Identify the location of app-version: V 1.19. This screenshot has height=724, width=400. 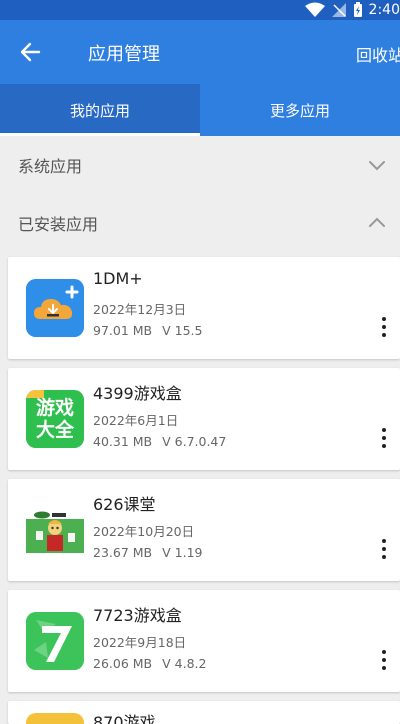
(182, 552).